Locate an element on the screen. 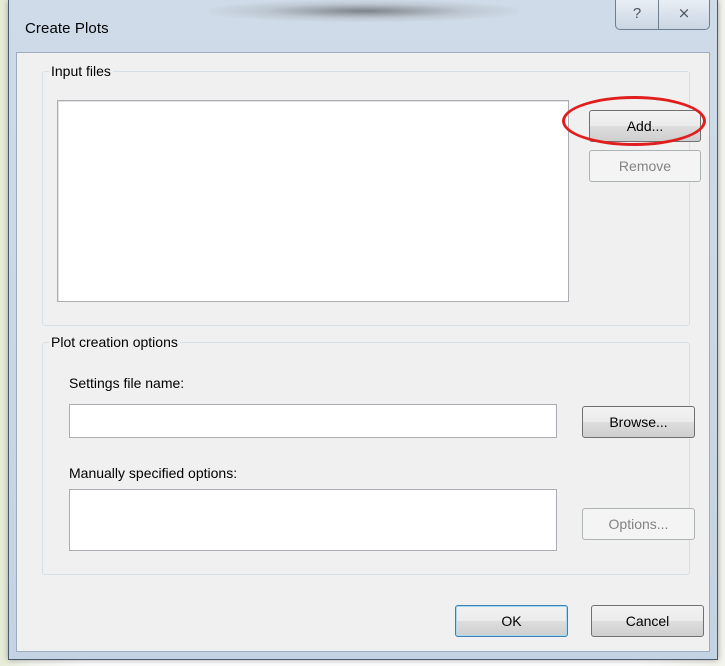  help-button: ? is located at coordinates (637, 15).